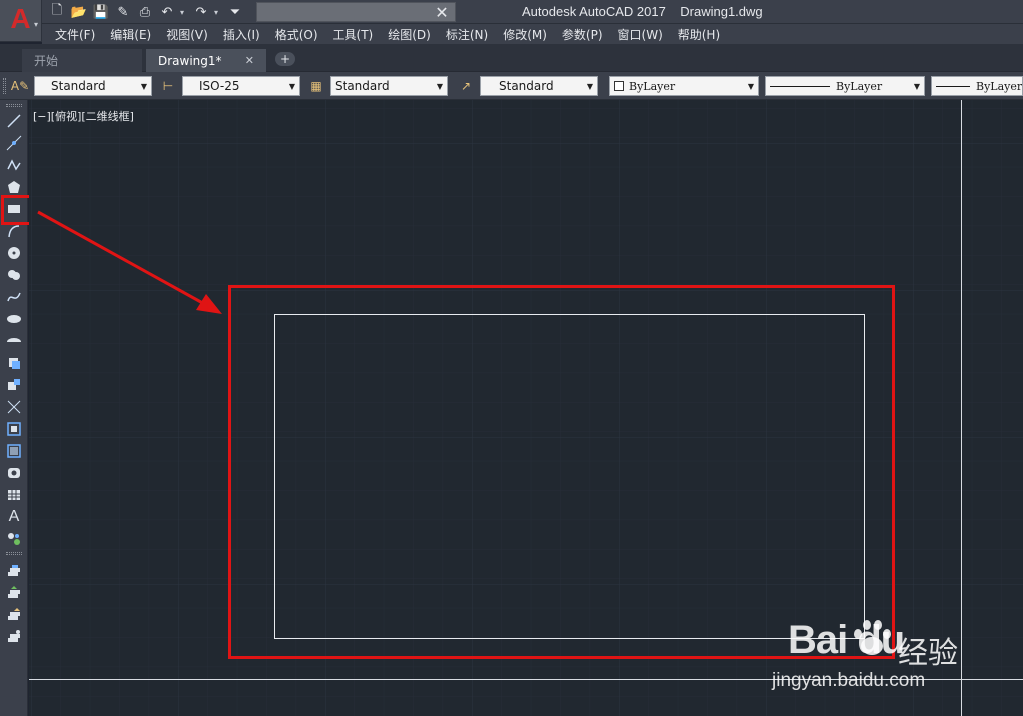 The width and height of the screenshot is (1023, 716). What do you see at coordinates (442, 12) in the screenshot?
I see `close-icon: ✕` at bounding box center [442, 12].